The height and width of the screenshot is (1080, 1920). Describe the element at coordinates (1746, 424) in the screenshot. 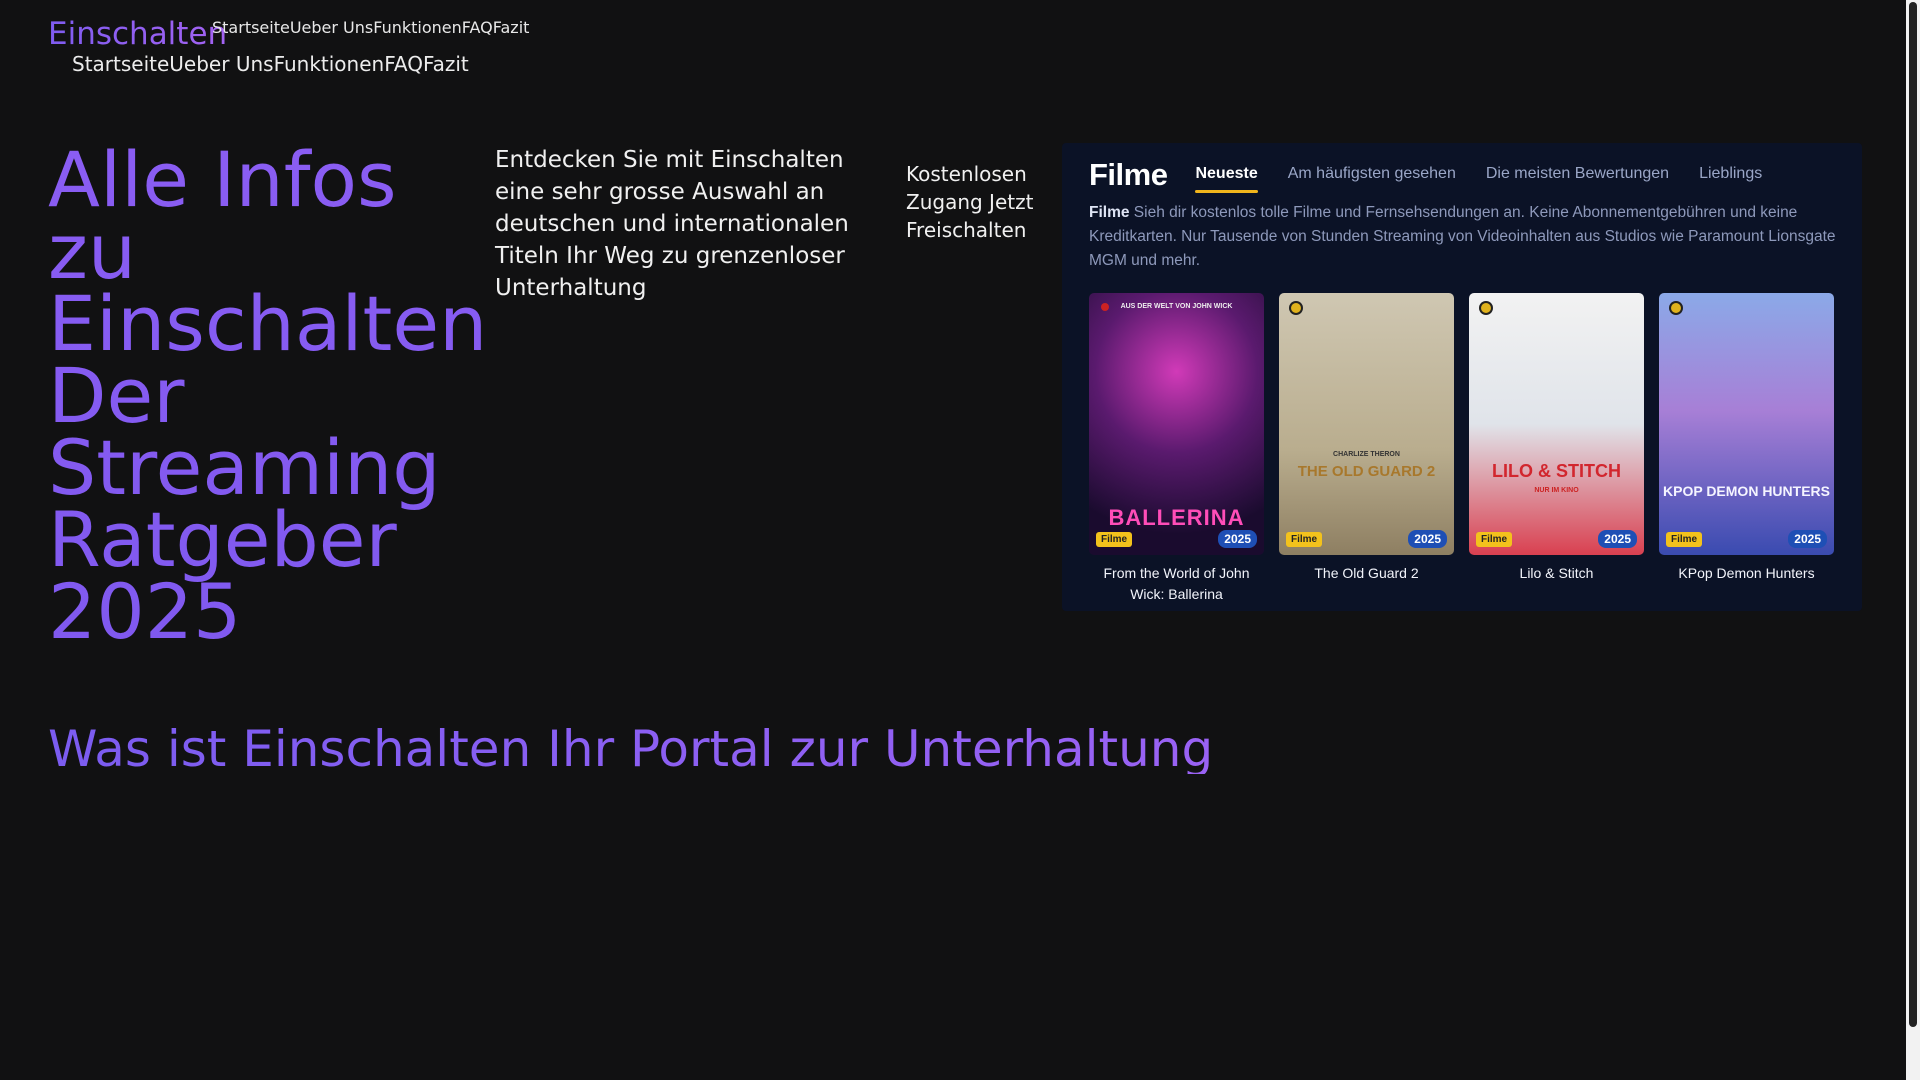

I see `poster-kpop-demon-hunters: KPOP DEMON HUNTERS Filme 2025` at that location.